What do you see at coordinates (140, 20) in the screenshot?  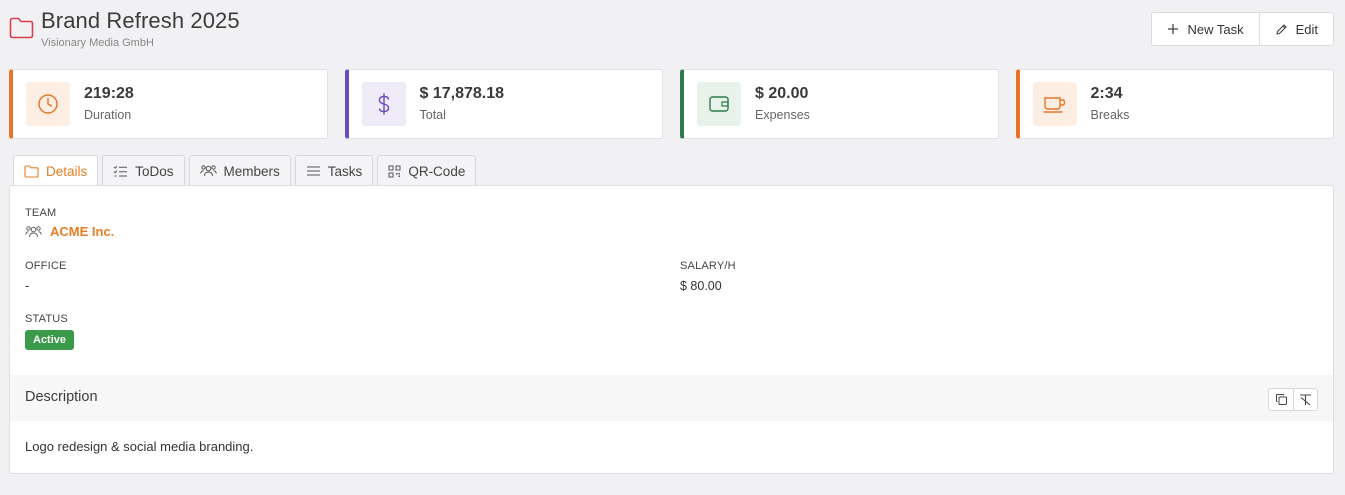 I see `page-title: Brand Refresh 2025` at bounding box center [140, 20].